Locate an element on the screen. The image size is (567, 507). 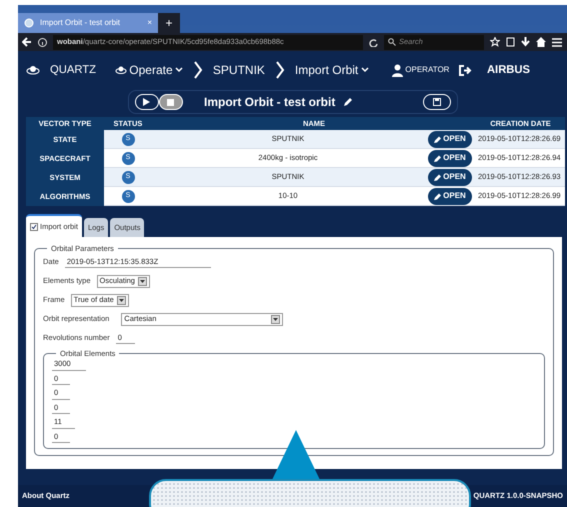
breadcrumb-link: Operate is located at coordinates (149, 70).